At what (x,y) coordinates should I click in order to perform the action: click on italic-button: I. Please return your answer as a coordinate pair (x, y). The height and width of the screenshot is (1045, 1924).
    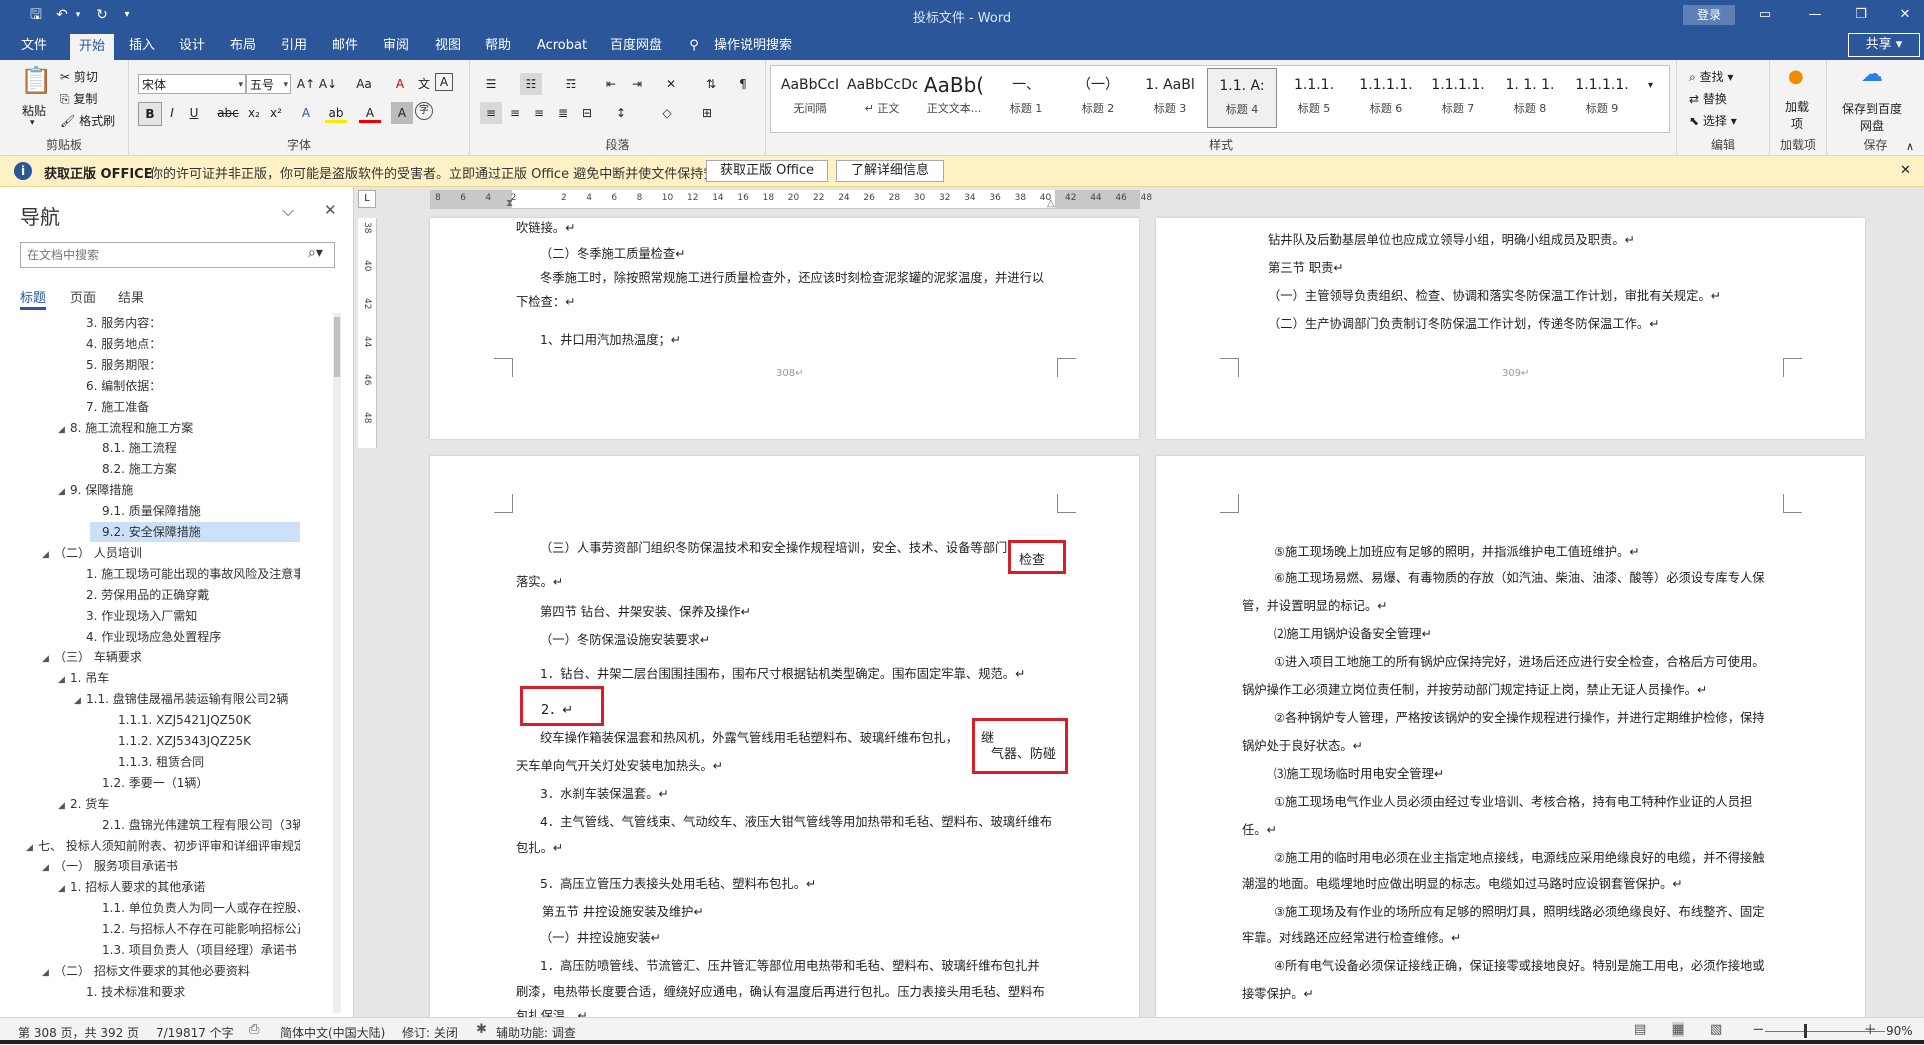
    Looking at the image, I should click on (172, 113).